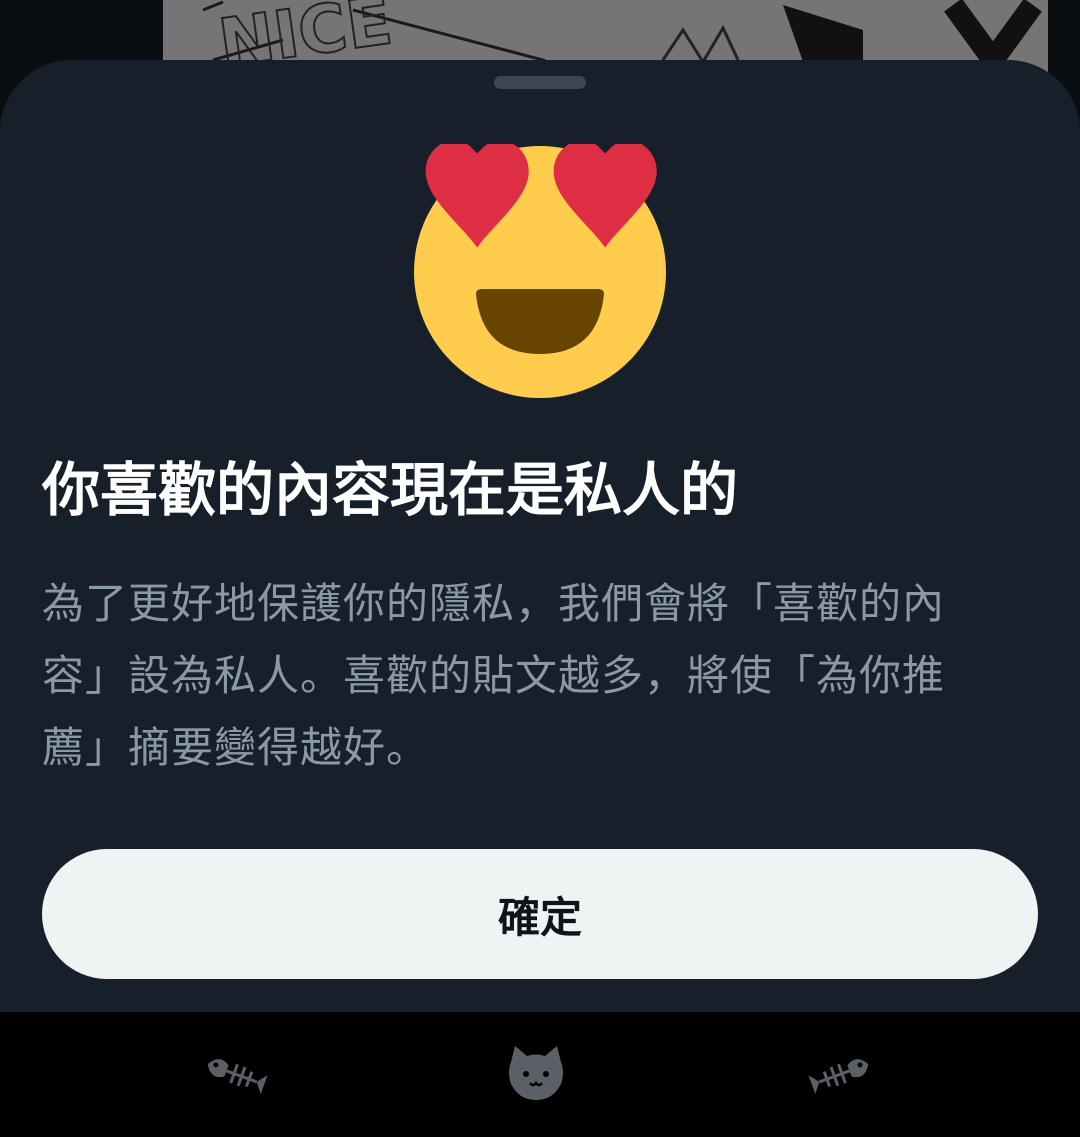  I want to click on heart-eyes-emoji-icon, so click(540, 270).